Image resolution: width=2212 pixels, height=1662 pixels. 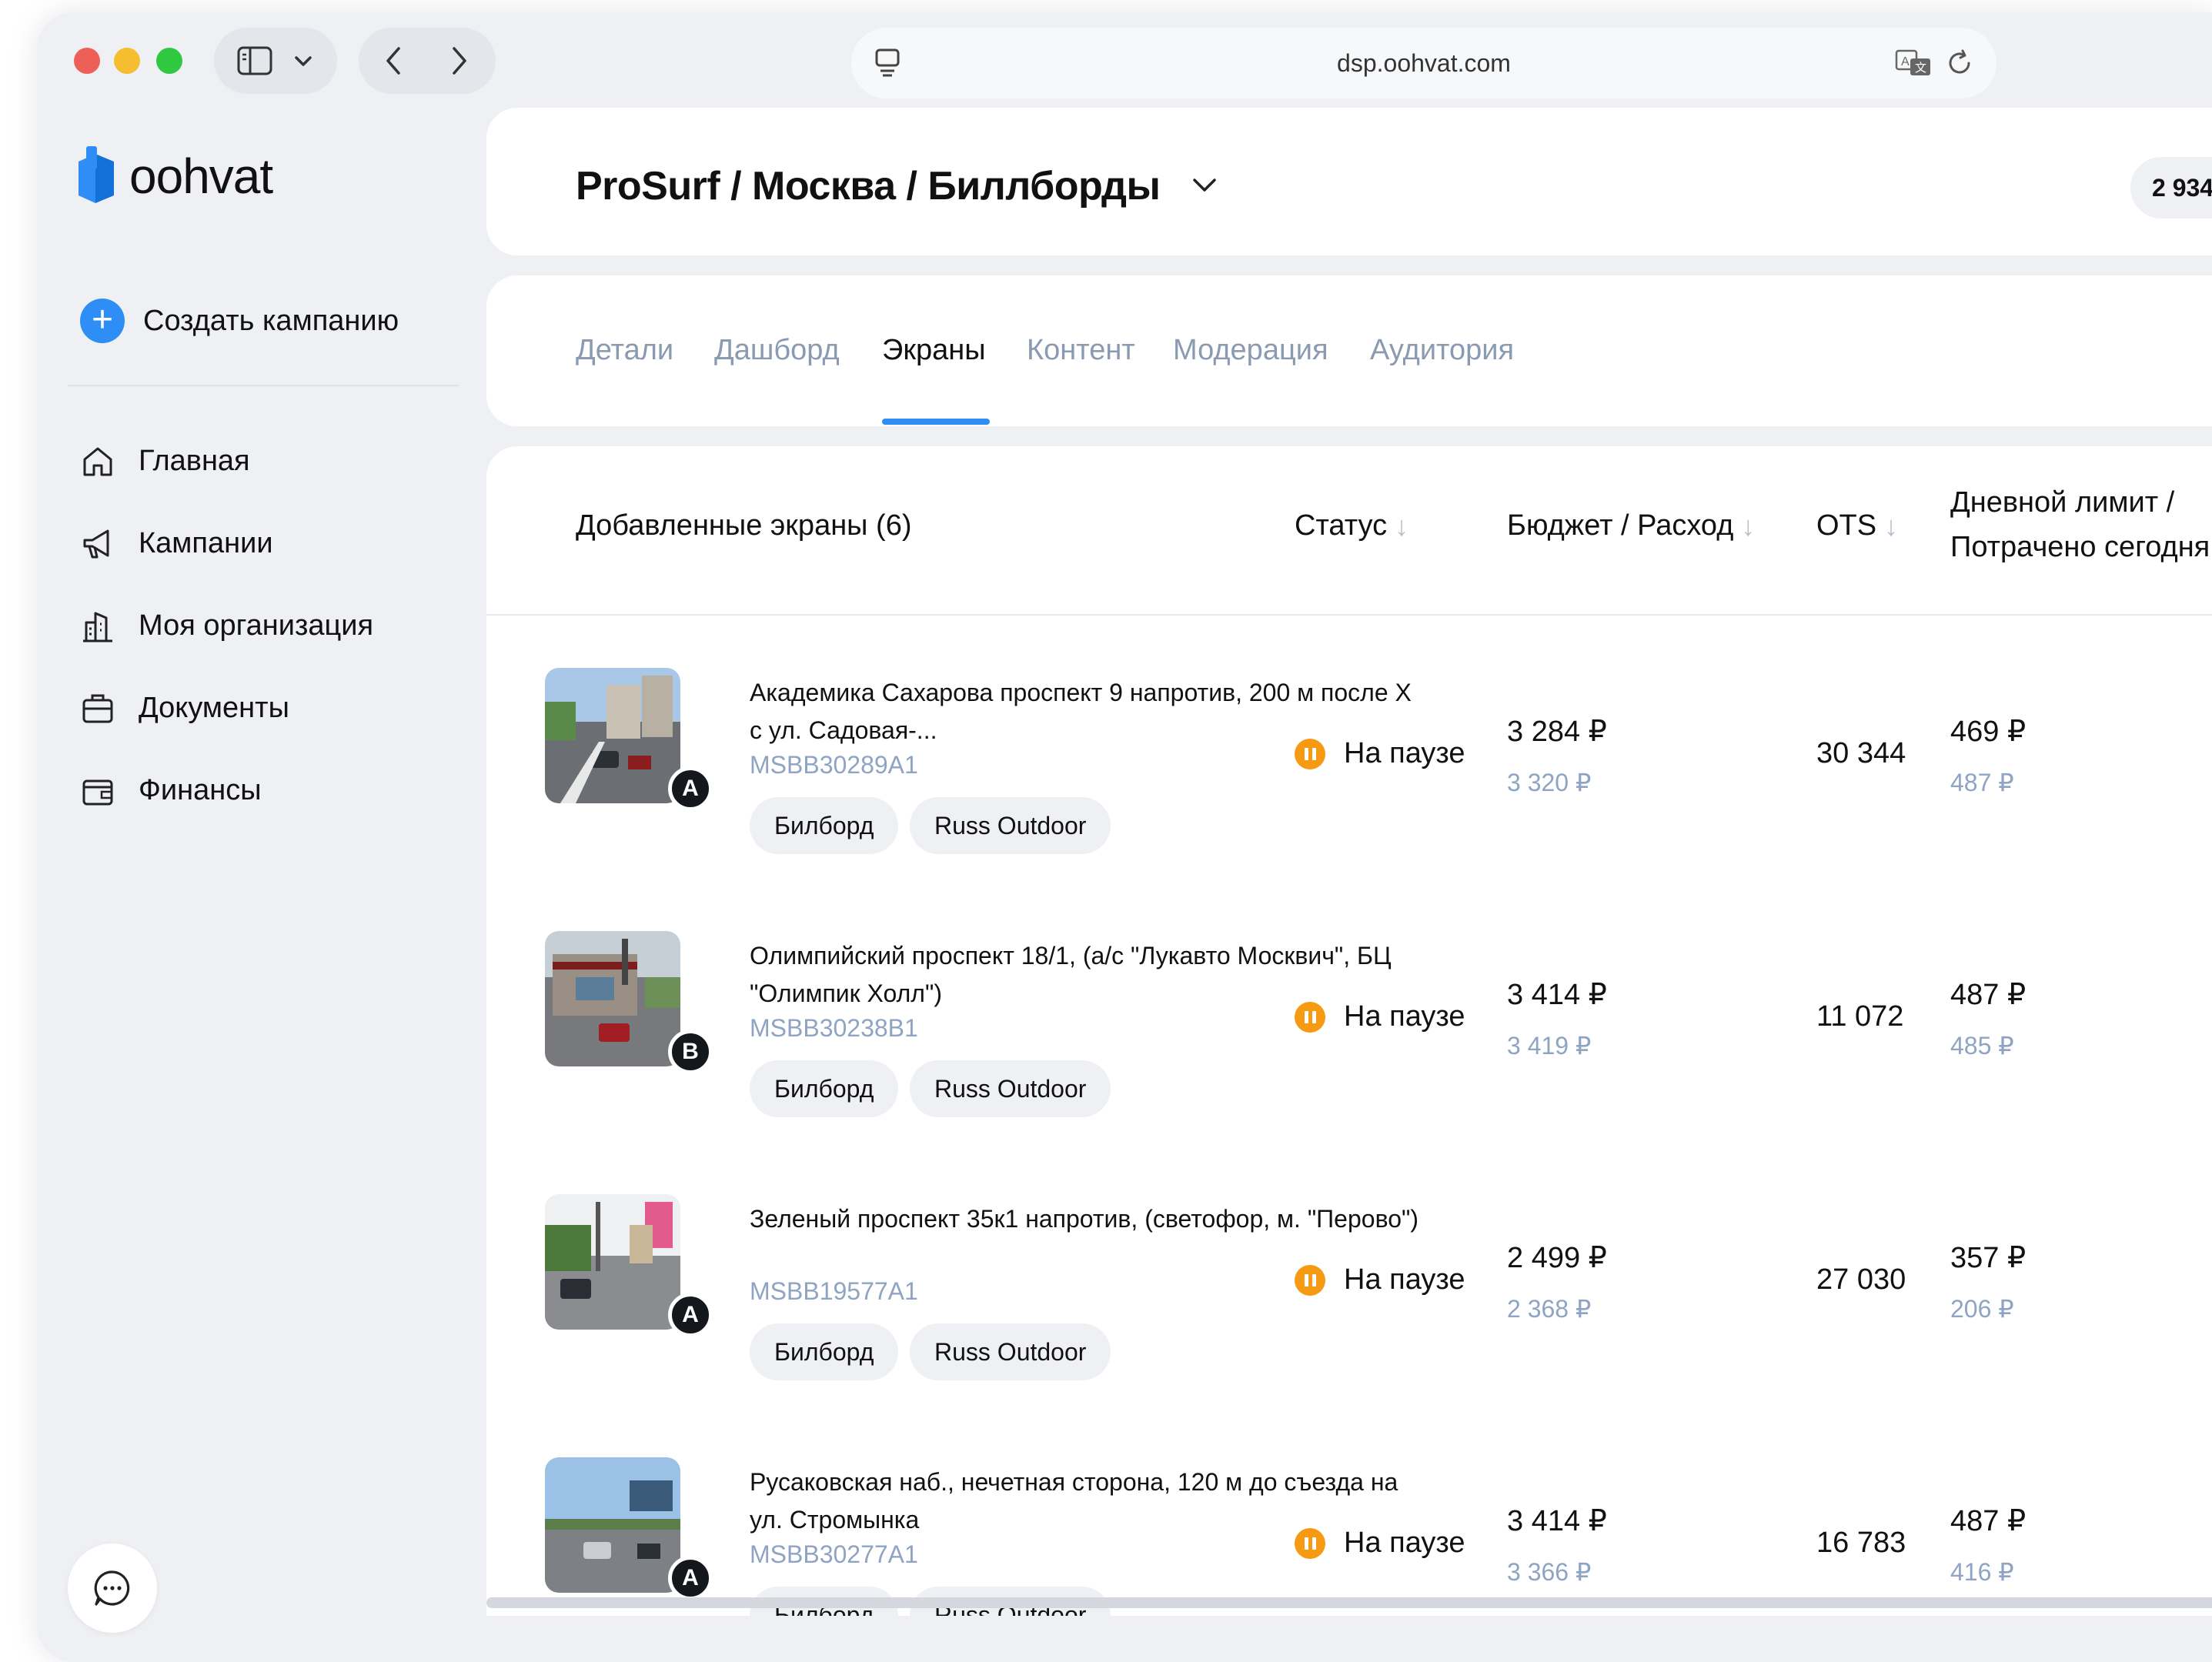 What do you see at coordinates (1081, 350) in the screenshot?
I see `tab-content: Контент` at bounding box center [1081, 350].